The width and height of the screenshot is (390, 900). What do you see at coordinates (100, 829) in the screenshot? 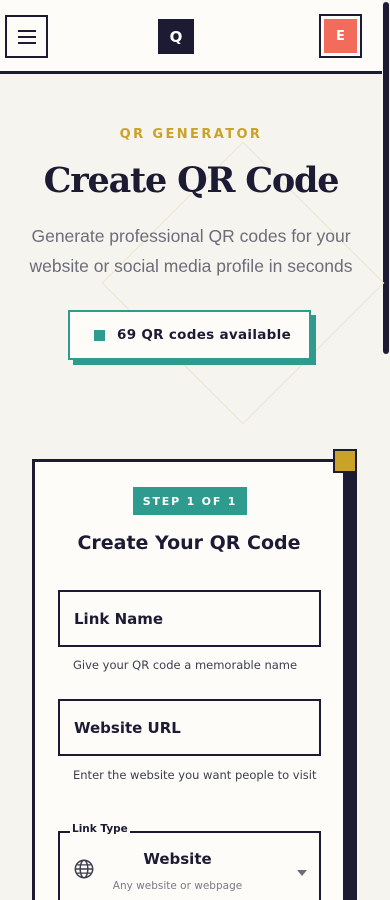
I see `link-type-label: Link Type` at bounding box center [100, 829].